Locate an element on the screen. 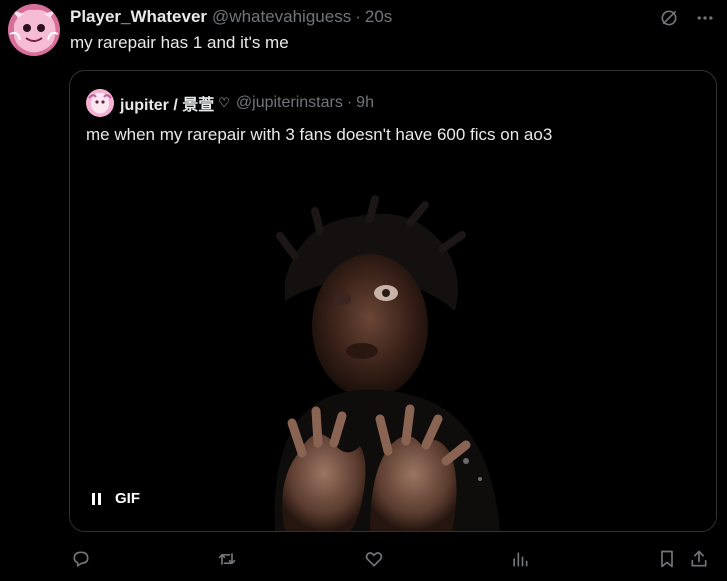 Image resolution: width=727 pixels, height=581 pixels. profile-avatar-icon is located at coordinates (34, 30).